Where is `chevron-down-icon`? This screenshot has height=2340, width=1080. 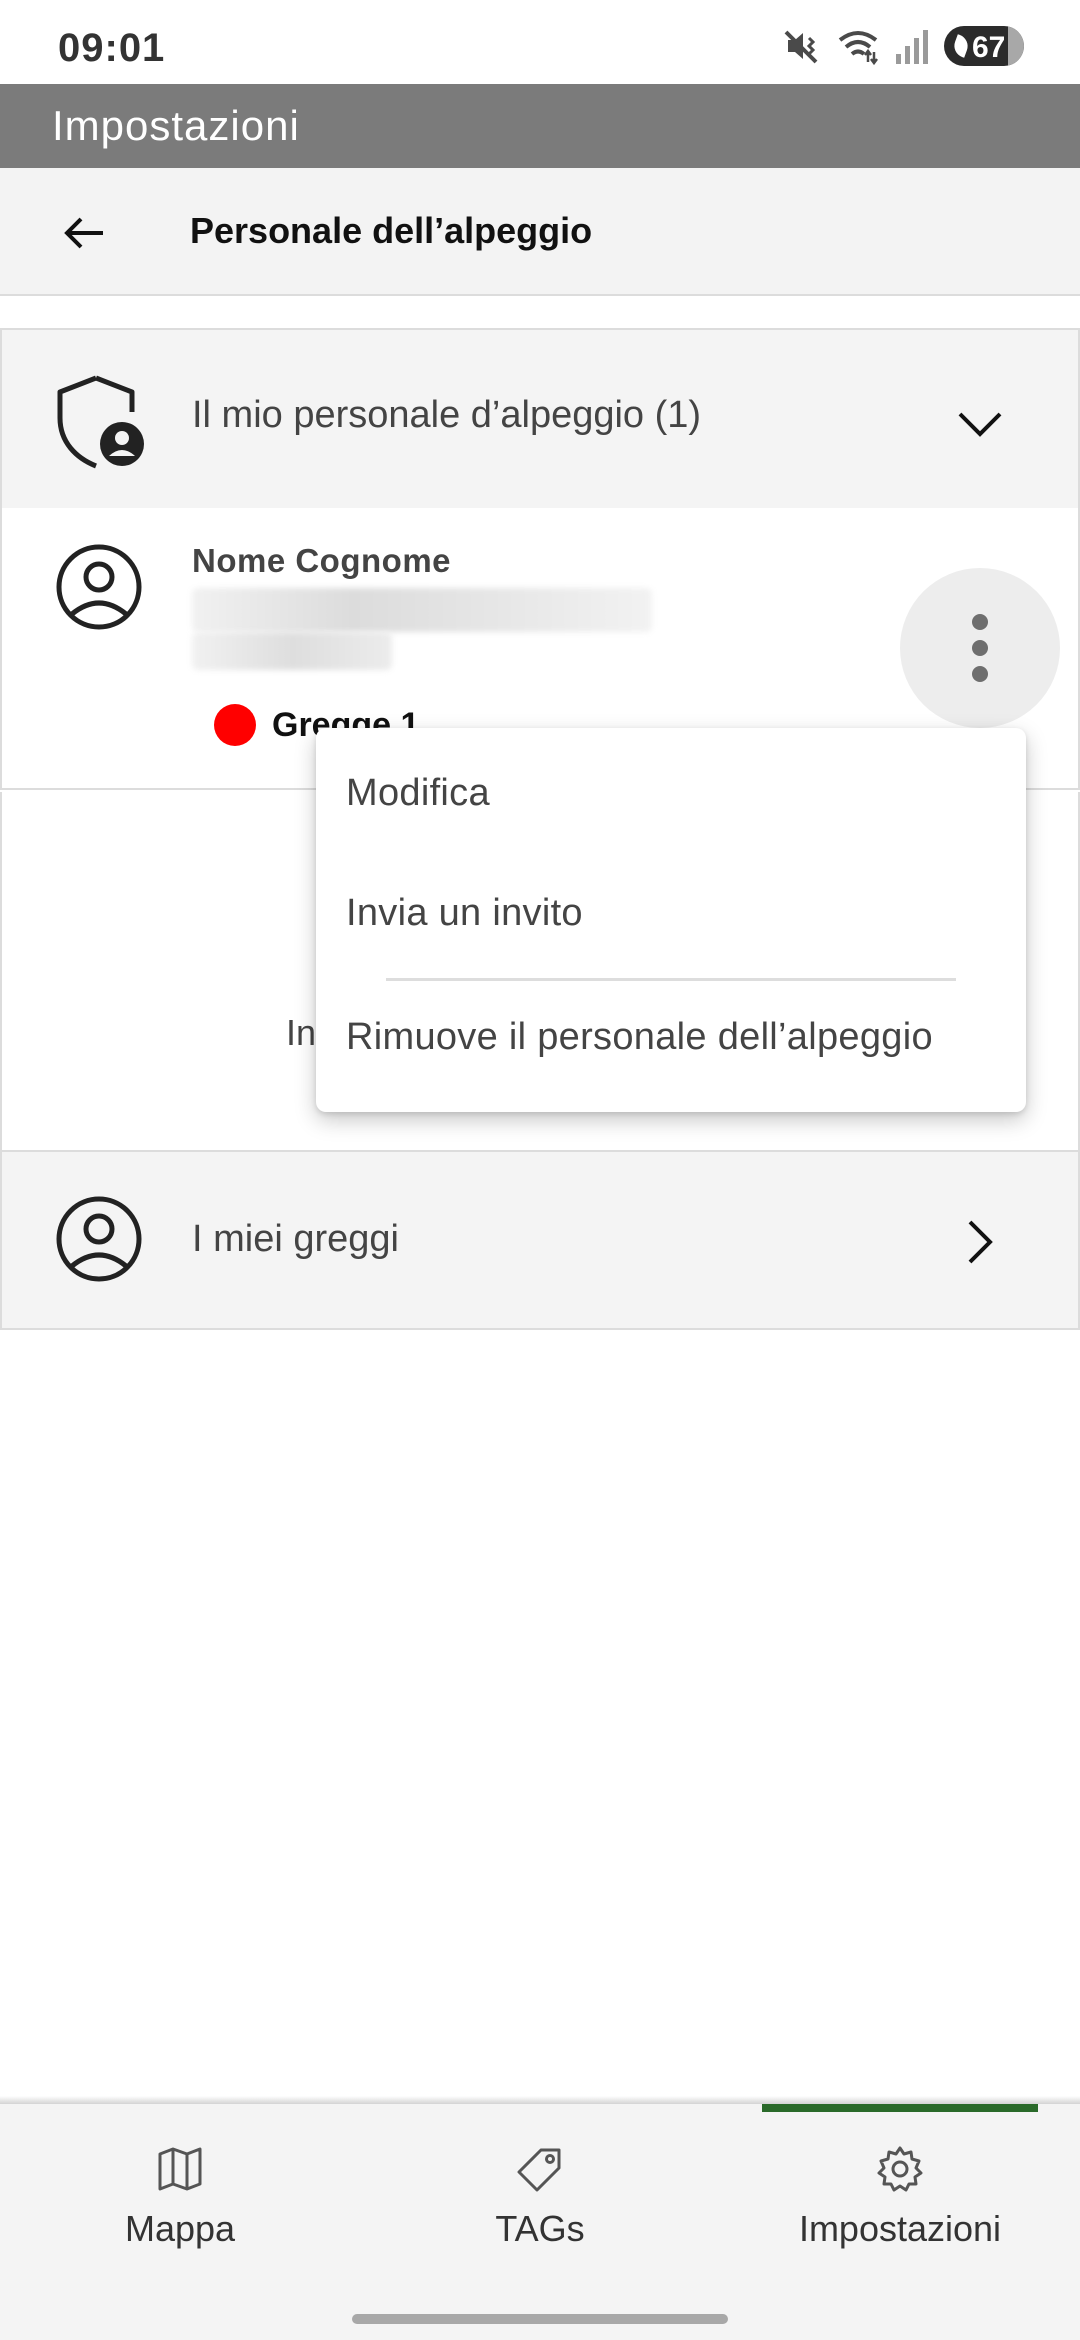
chevron-down-icon is located at coordinates (980, 424).